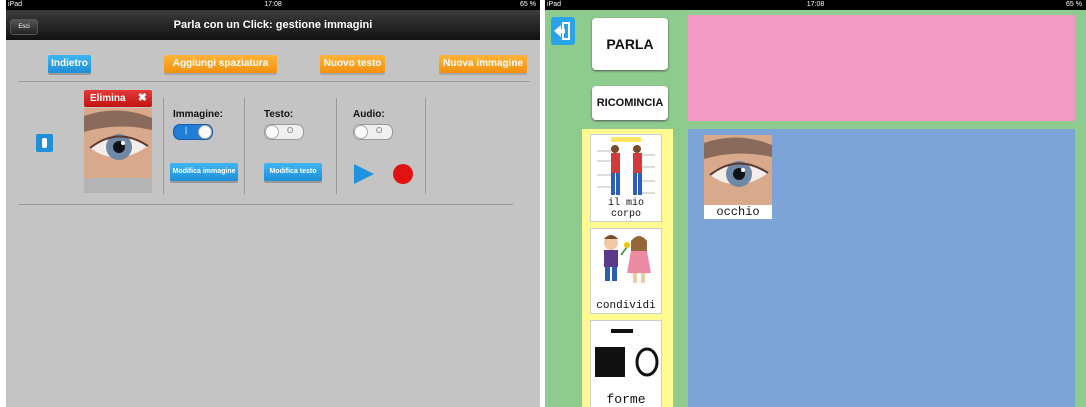 This screenshot has height=407, width=1086. I want to click on category-card: il mio corpo, so click(626, 178).